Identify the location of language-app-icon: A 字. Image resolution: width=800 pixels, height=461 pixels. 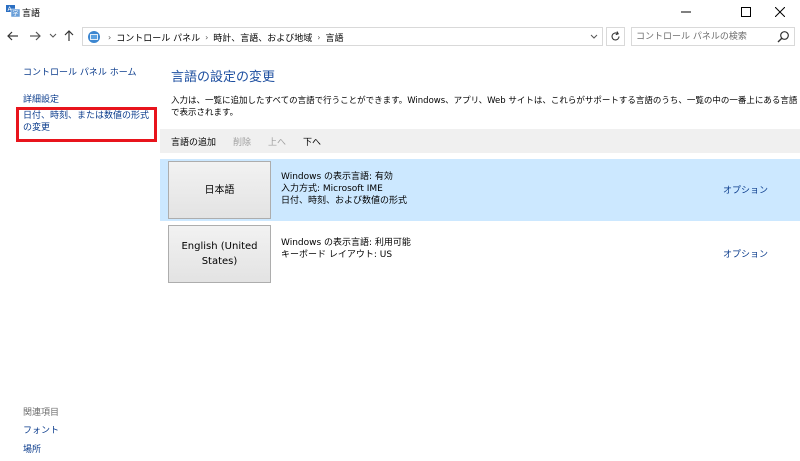
(13, 11).